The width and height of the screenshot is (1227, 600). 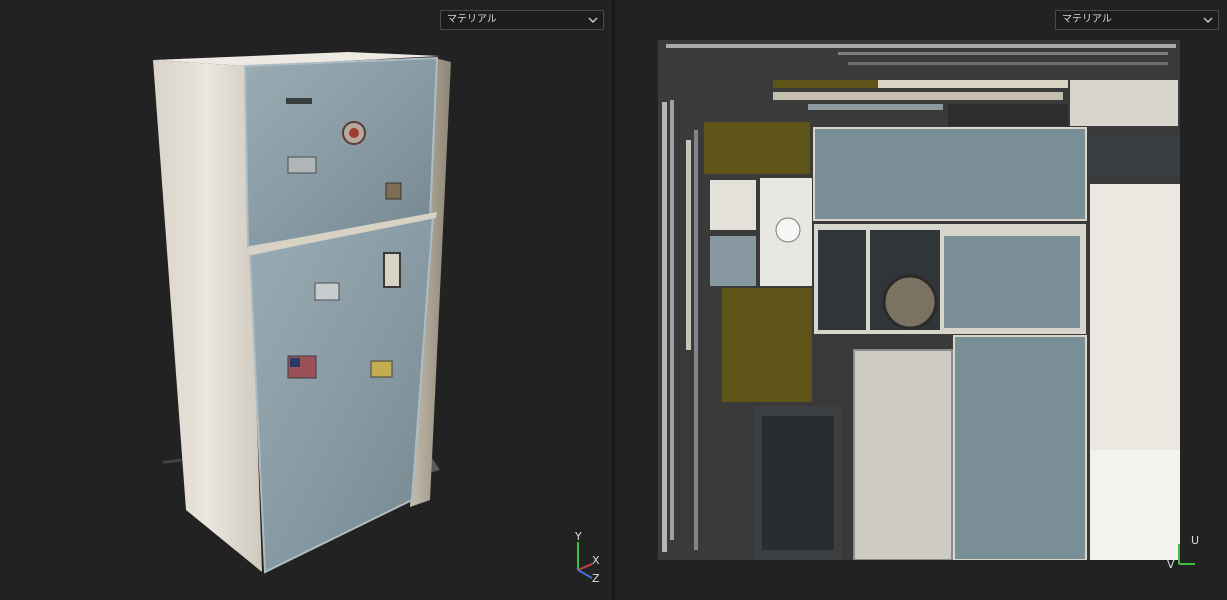 I want to click on material-dropdown-value: マテリアル, so click(x=1087, y=19).